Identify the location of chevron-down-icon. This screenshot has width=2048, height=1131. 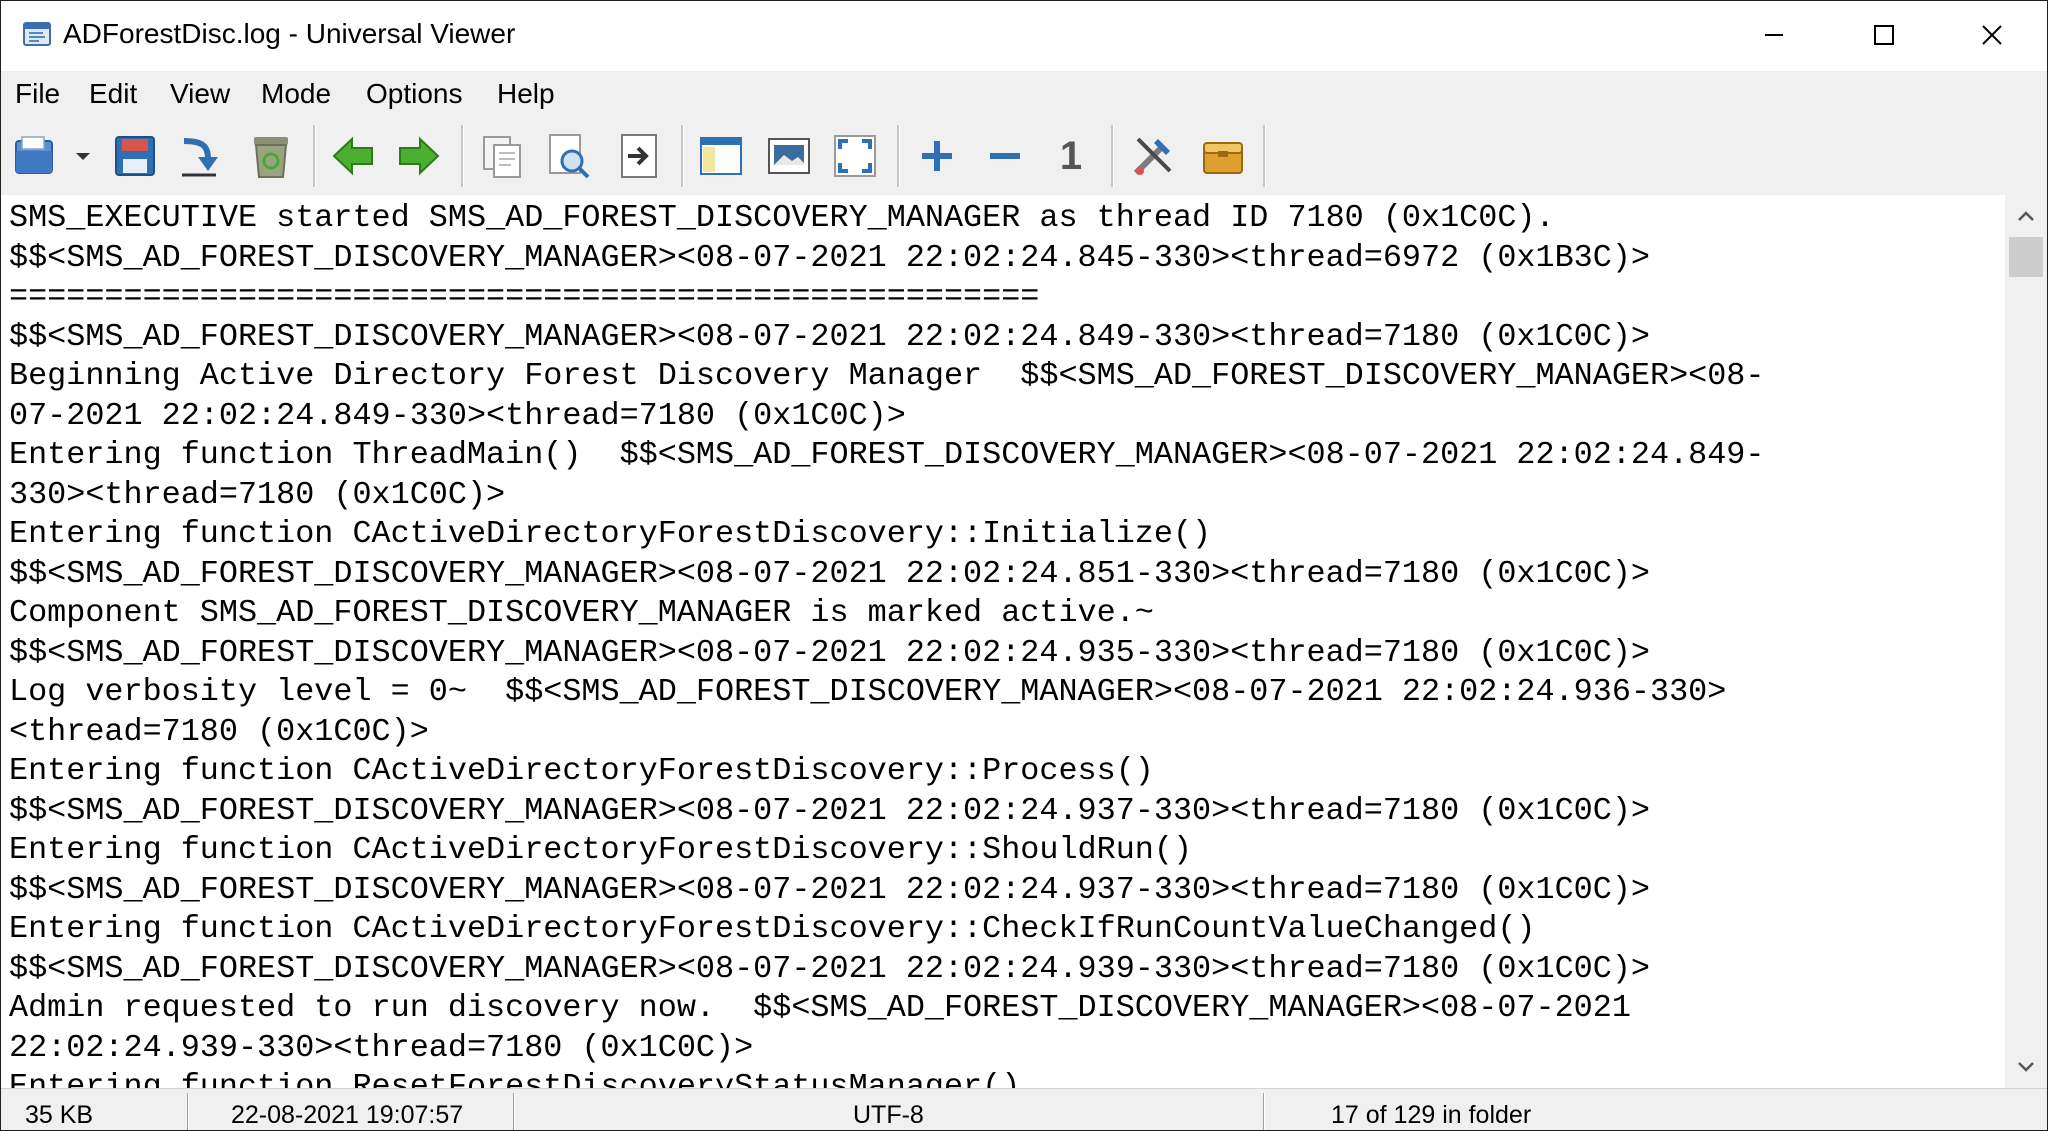
(2026, 1067).